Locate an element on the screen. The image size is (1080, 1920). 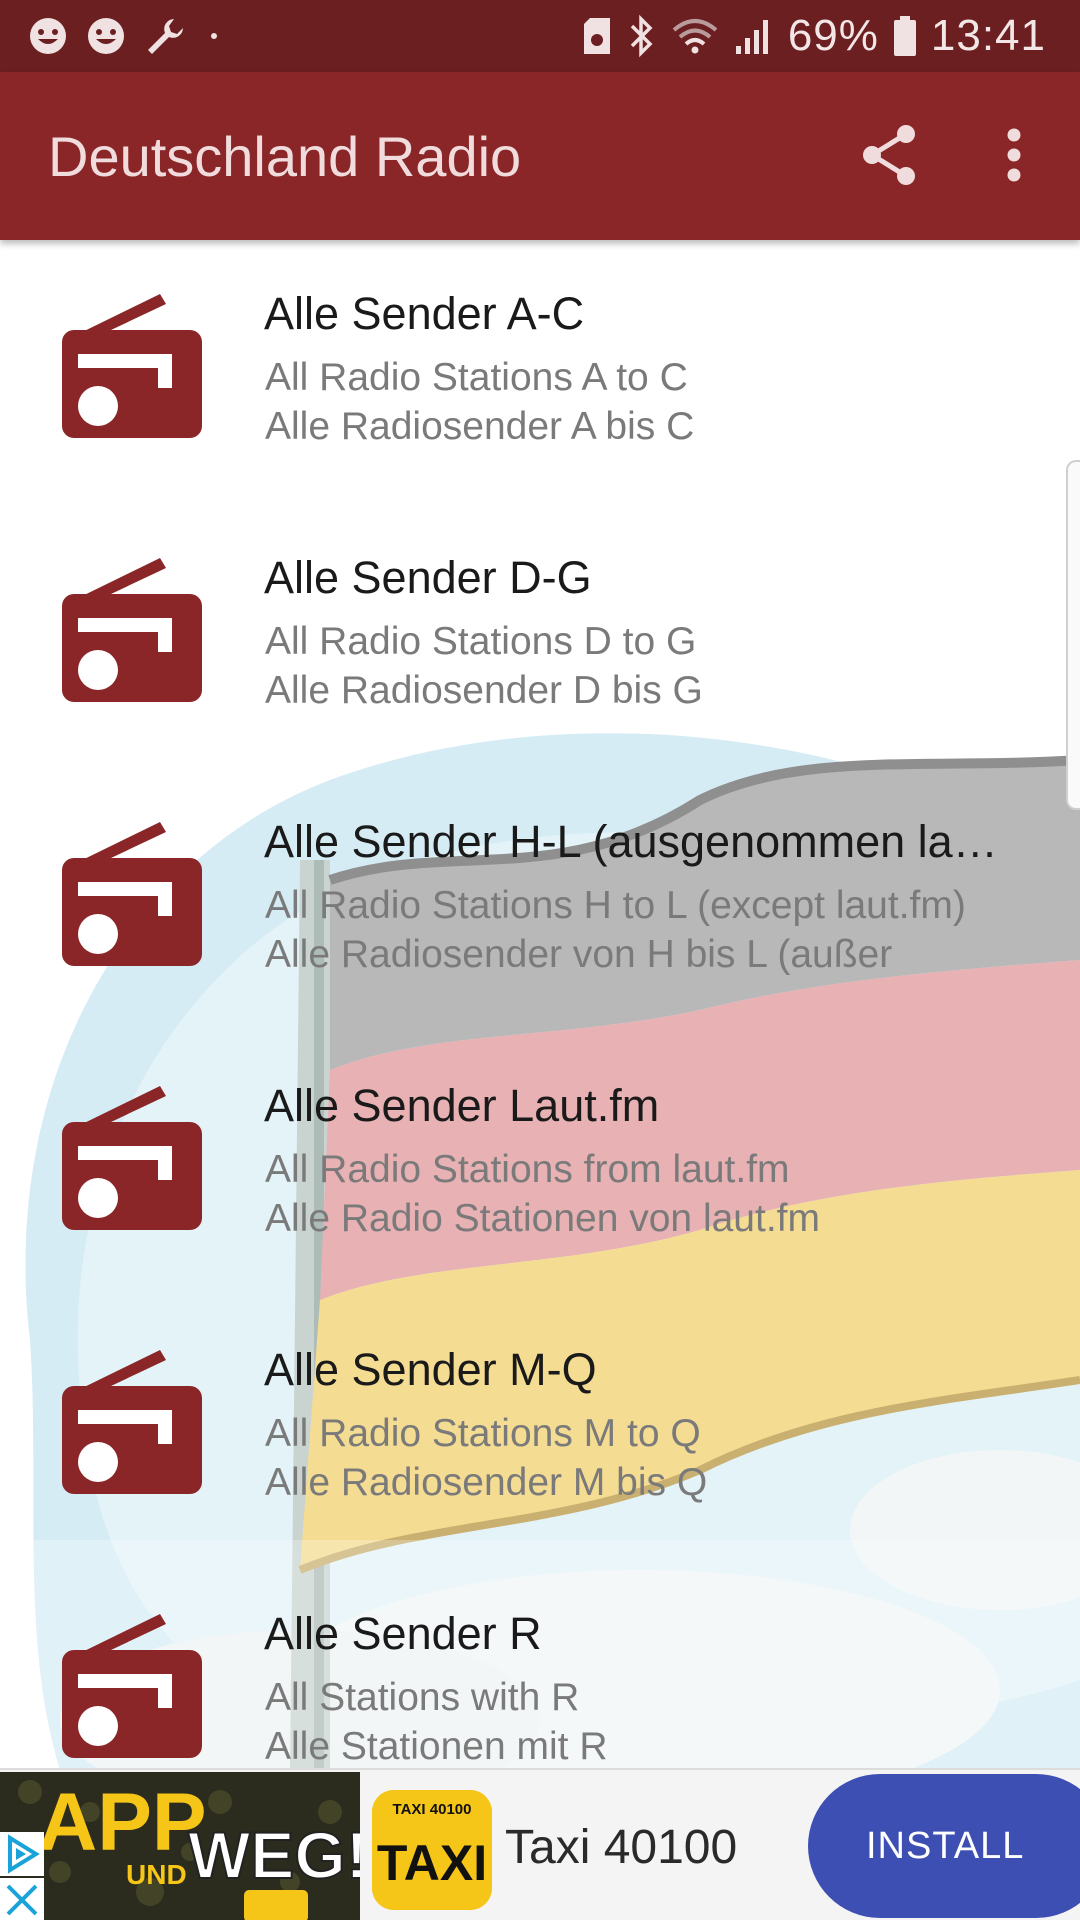
ad-icon-word: TAXI is located at coordinates (432, 1863).